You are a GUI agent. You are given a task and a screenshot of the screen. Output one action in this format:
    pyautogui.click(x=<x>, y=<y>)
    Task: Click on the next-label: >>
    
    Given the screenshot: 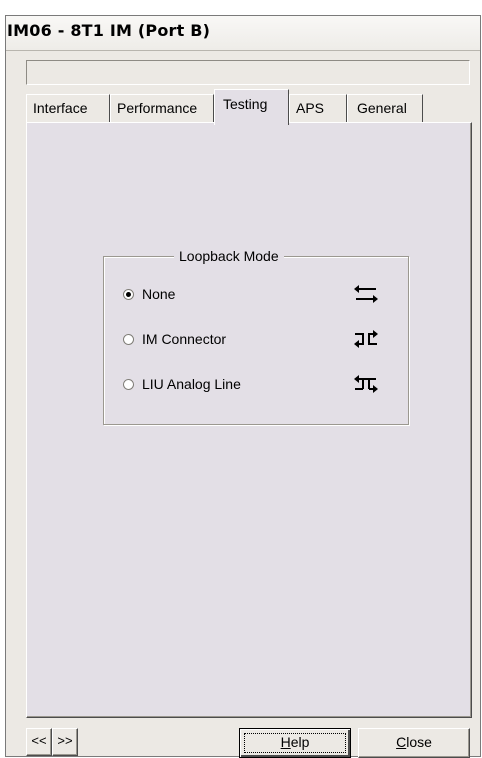 What is the action you would take?
    pyautogui.click(x=65, y=740)
    